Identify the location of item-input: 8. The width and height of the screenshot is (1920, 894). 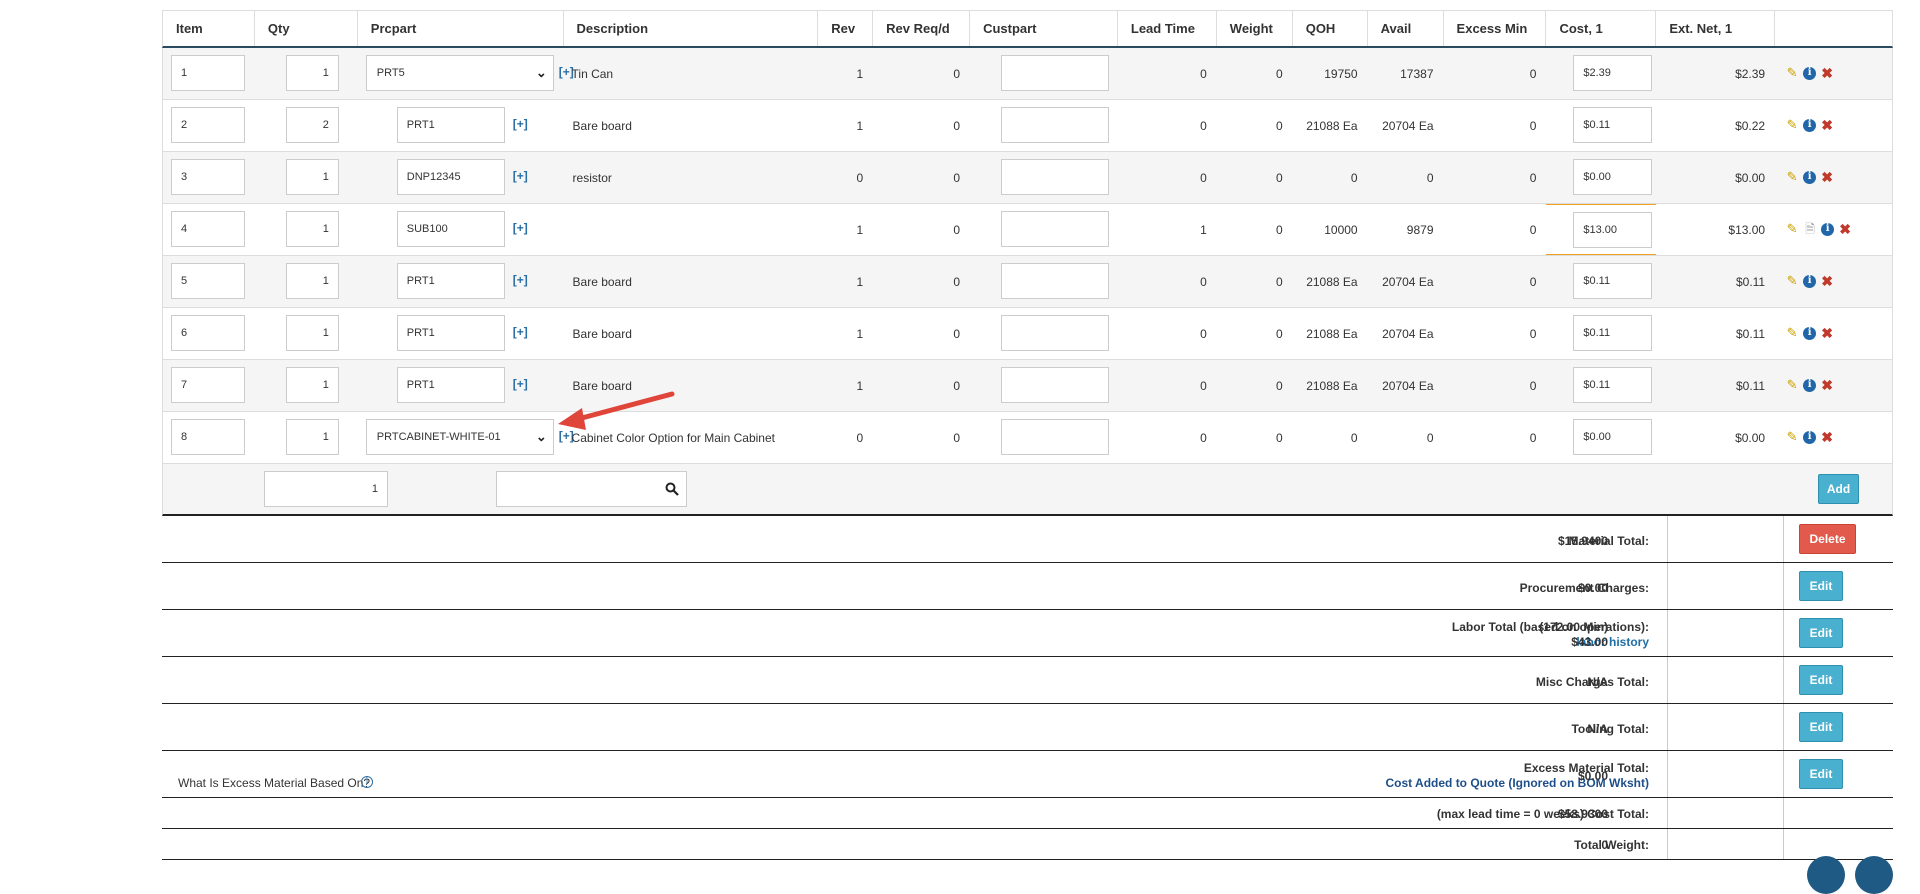
(208, 437).